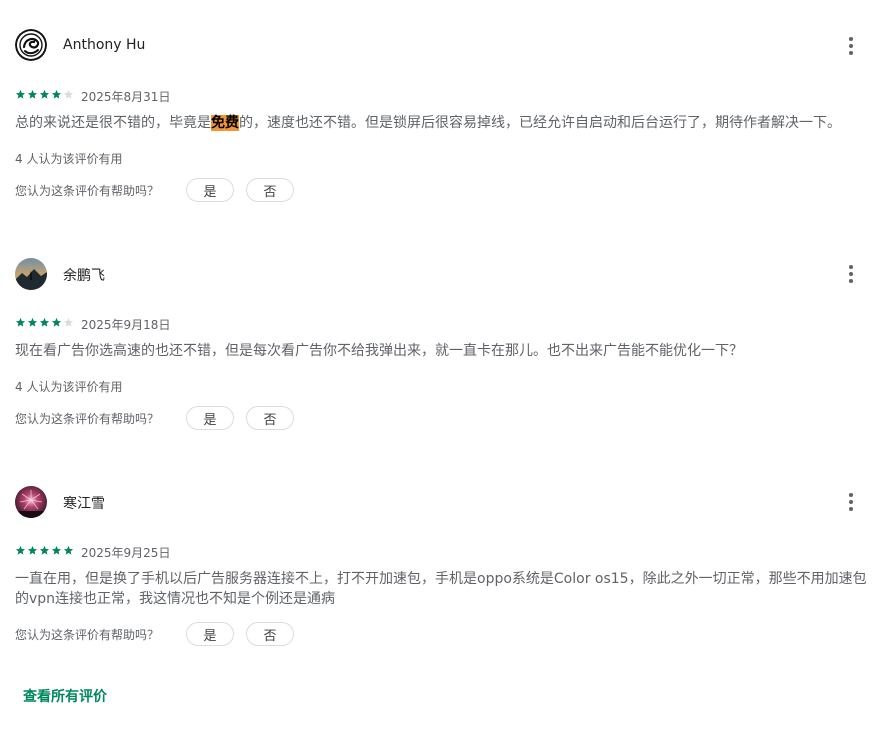 This screenshot has height=734, width=882. I want to click on mountain-photo-icon, so click(31, 274).